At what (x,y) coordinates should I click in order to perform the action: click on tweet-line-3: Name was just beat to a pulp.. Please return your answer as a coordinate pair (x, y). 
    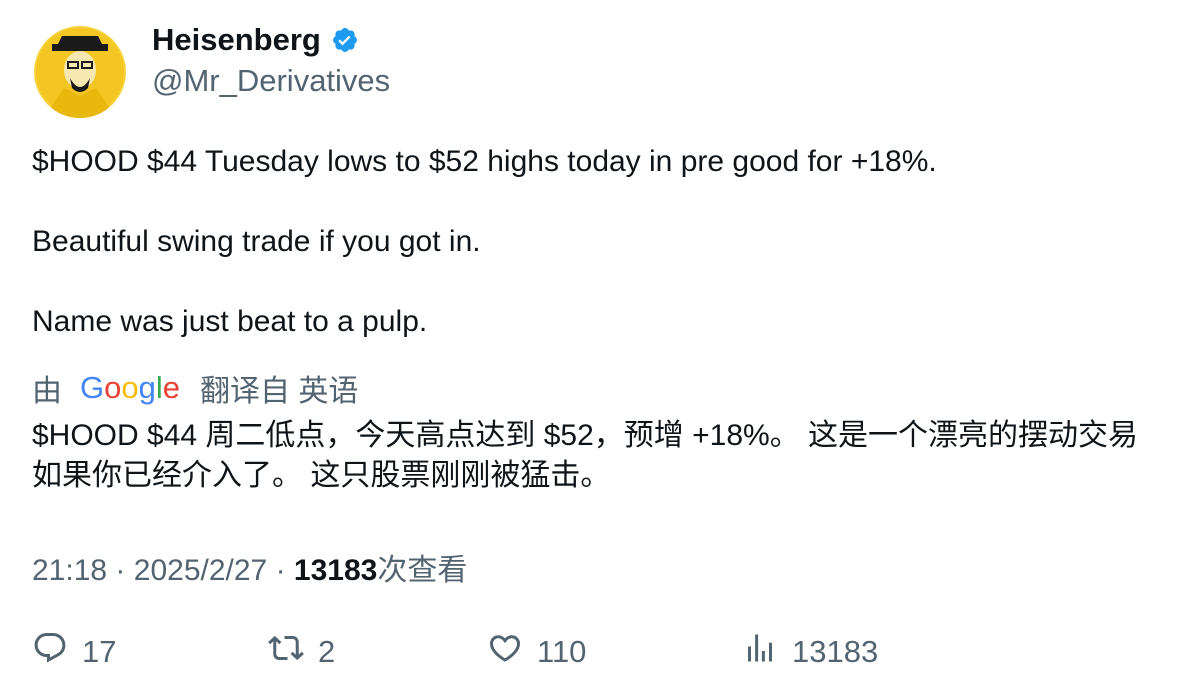
    Looking at the image, I should click on (230, 321).